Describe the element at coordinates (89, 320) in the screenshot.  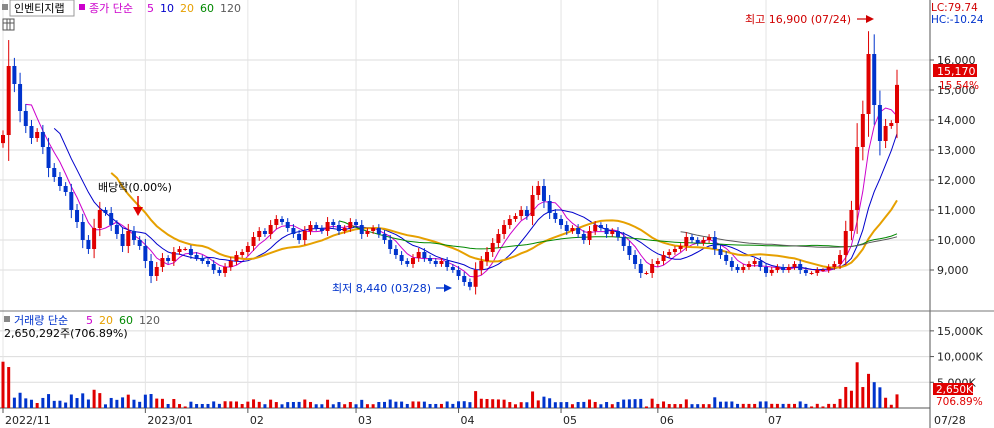
I see `vol-legend-5: 5` at that location.